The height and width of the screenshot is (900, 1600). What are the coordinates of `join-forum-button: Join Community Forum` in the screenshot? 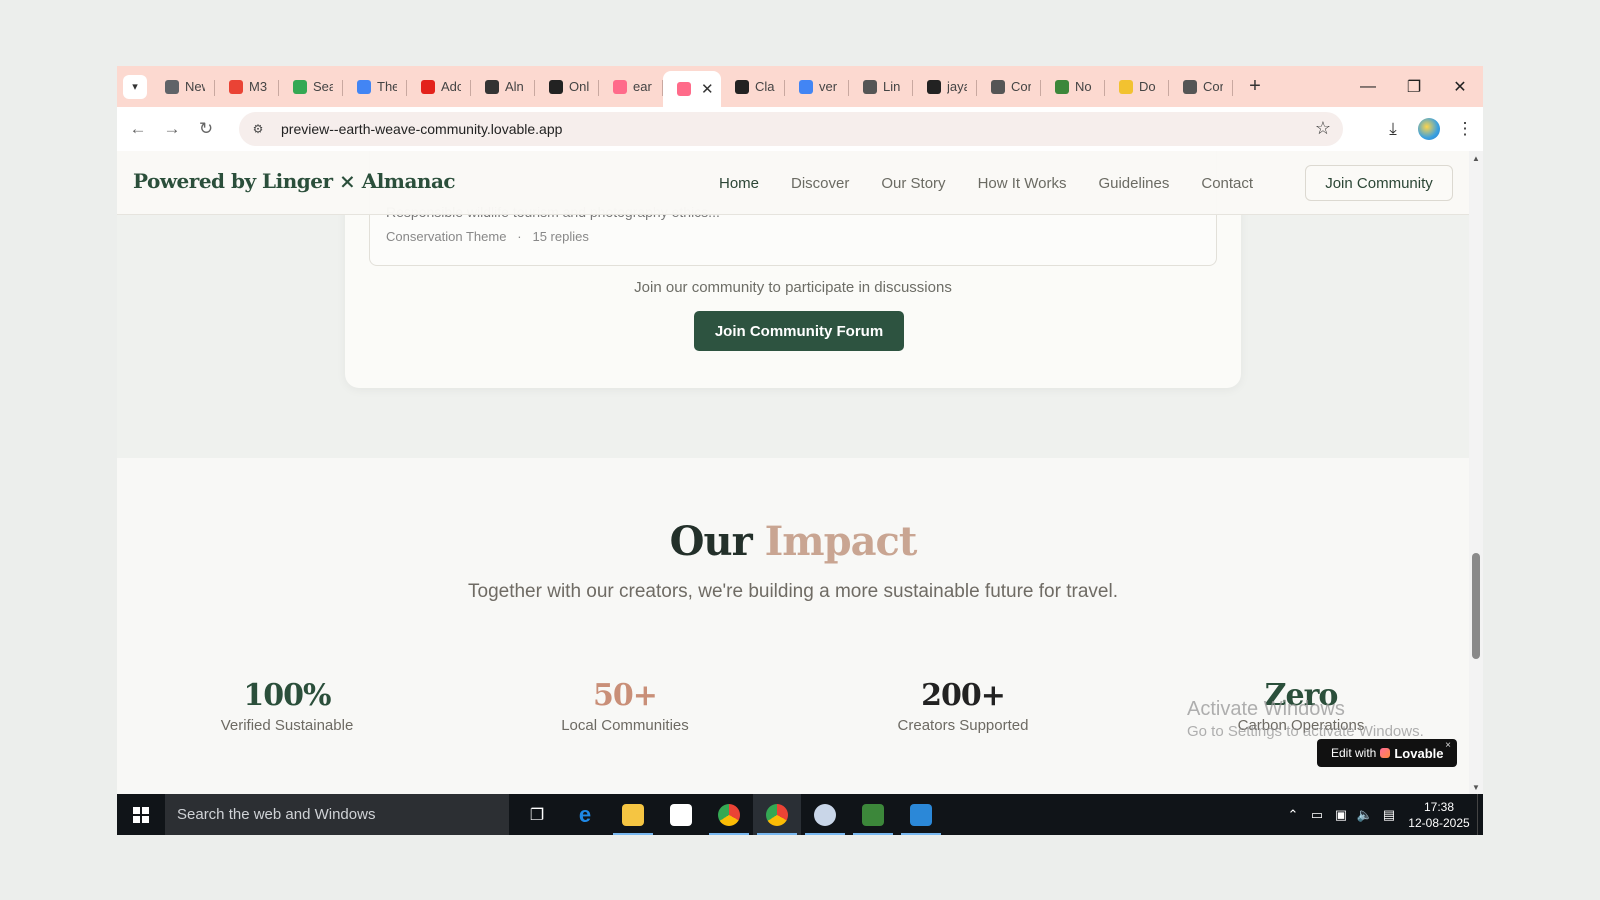 It's located at (799, 331).